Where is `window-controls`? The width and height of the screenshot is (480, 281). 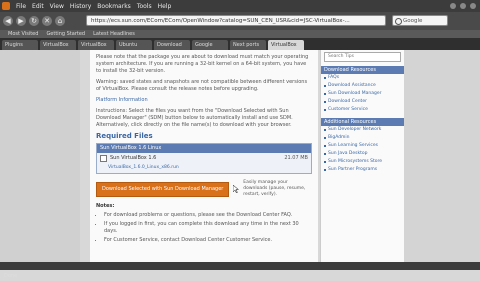
window-controls is located at coordinates (463, 6).